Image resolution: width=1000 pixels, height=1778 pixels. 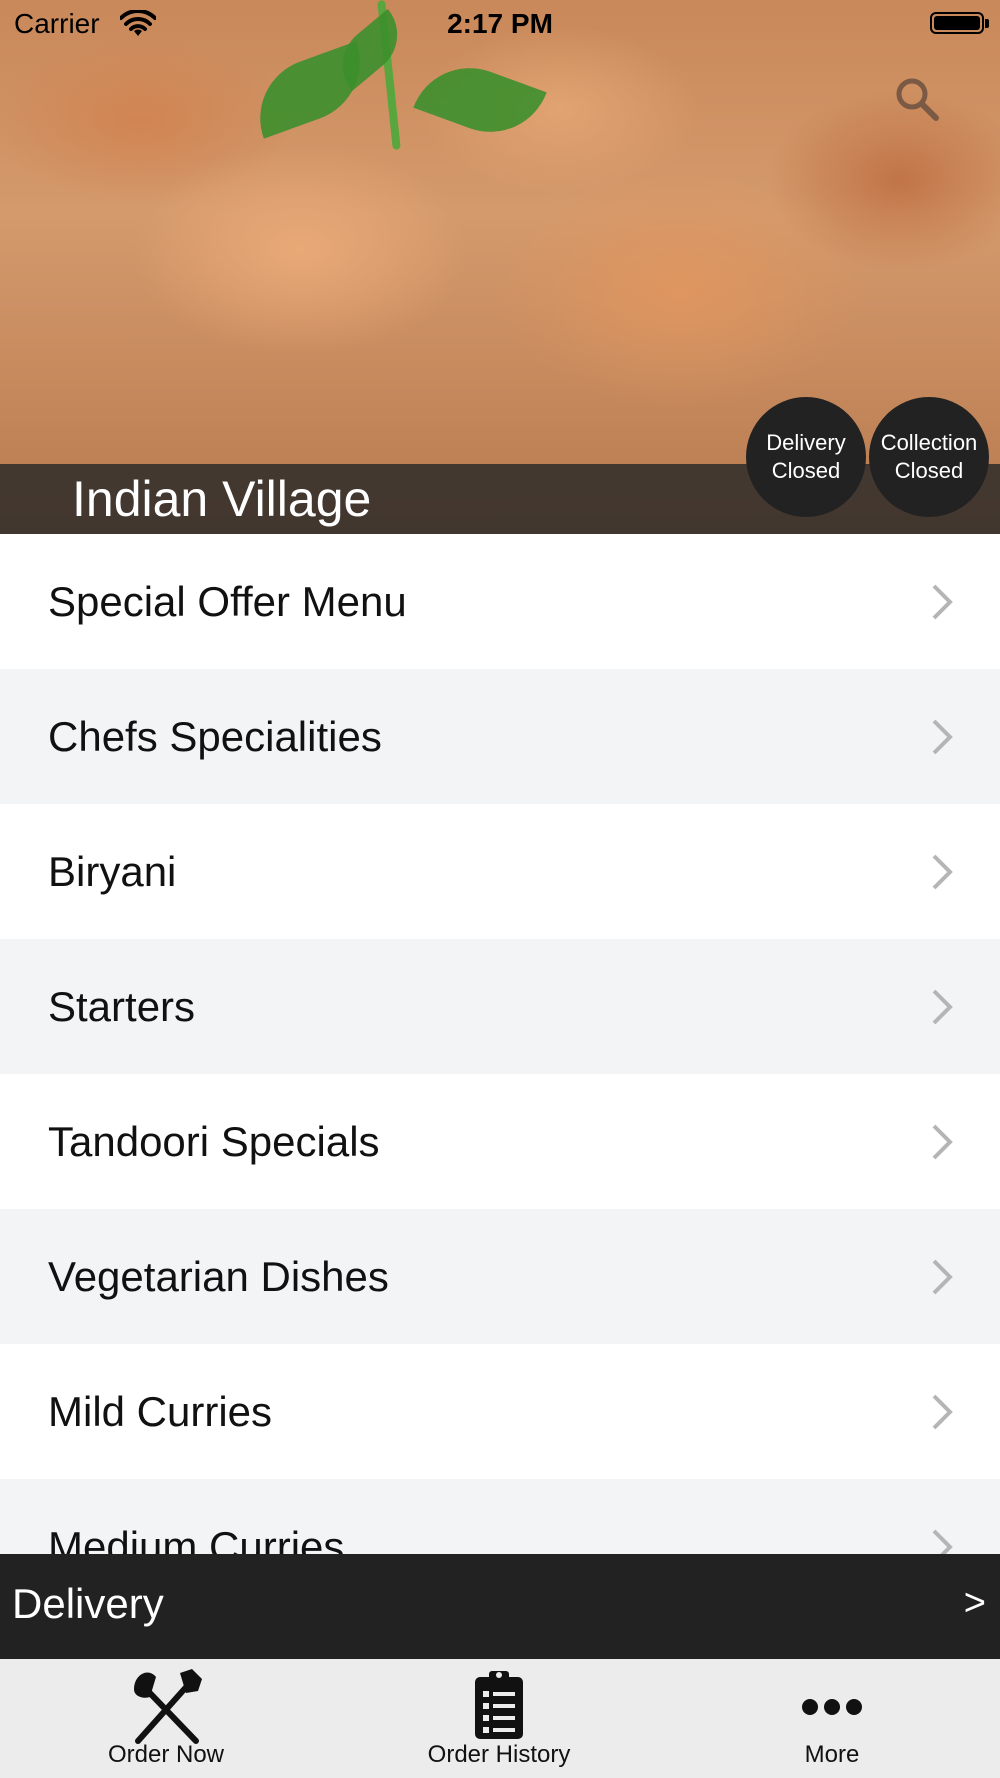 I want to click on tab-order-now: Order Now, so click(x=166, y=1718).